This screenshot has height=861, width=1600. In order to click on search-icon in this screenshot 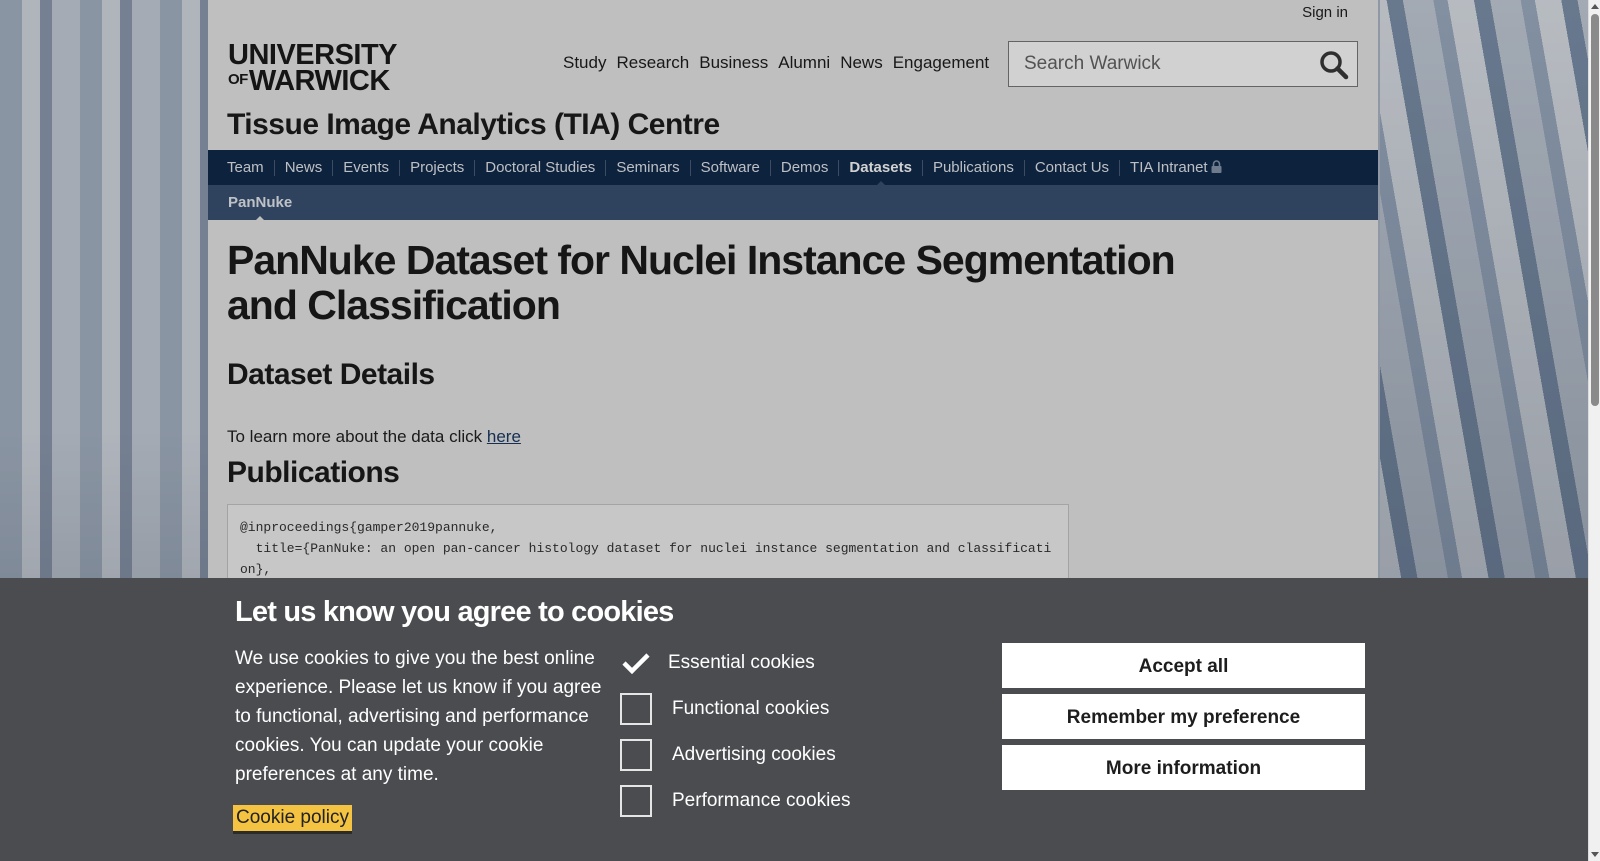, I will do `click(1334, 65)`.